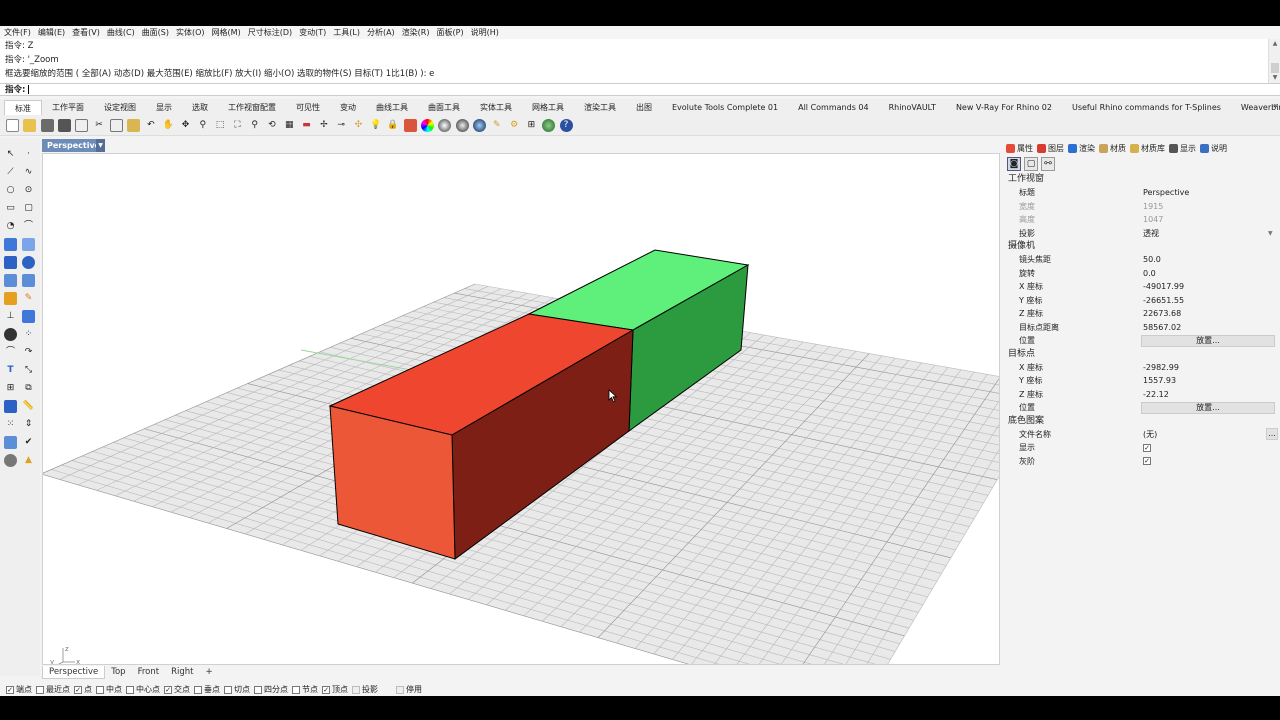 The image size is (1280, 720). What do you see at coordinates (116, 125) in the screenshot?
I see `copy-icon` at bounding box center [116, 125].